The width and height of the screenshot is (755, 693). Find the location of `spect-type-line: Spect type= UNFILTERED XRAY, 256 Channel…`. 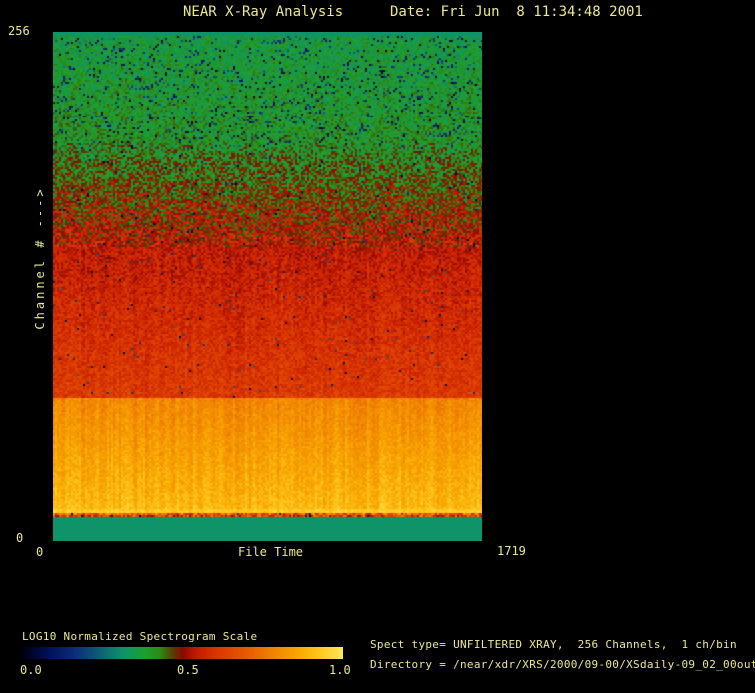

spect-type-line: Spect type= UNFILTERED XRAY, 256 Channel… is located at coordinates (553, 644).